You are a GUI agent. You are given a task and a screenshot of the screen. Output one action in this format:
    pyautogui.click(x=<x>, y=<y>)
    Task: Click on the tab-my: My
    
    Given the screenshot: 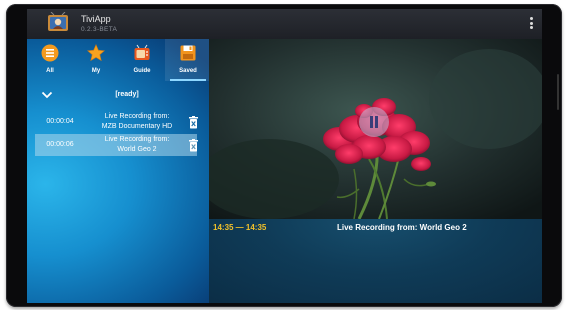 What is the action you would take?
    pyautogui.click(x=96, y=60)
    